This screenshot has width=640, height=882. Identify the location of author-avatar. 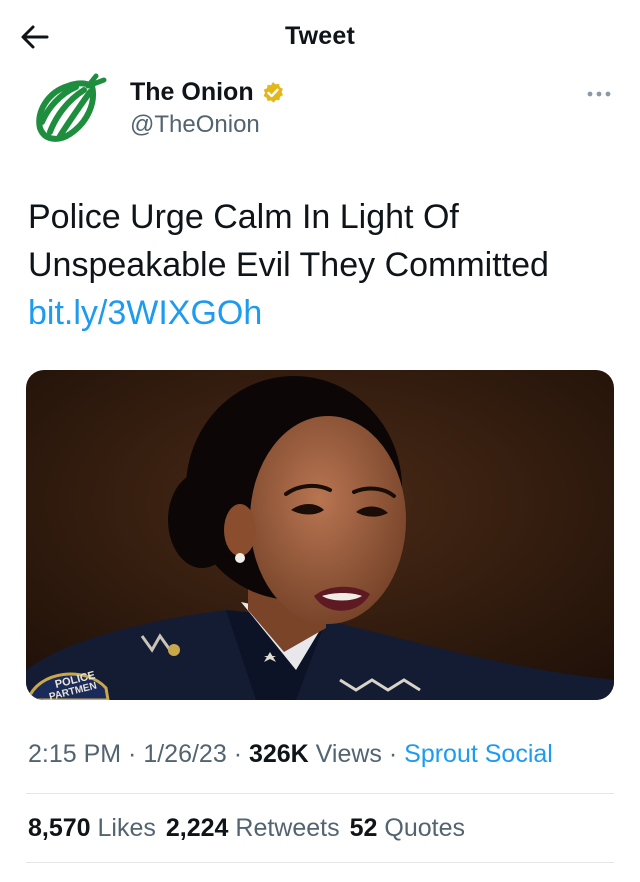
(70, 109).